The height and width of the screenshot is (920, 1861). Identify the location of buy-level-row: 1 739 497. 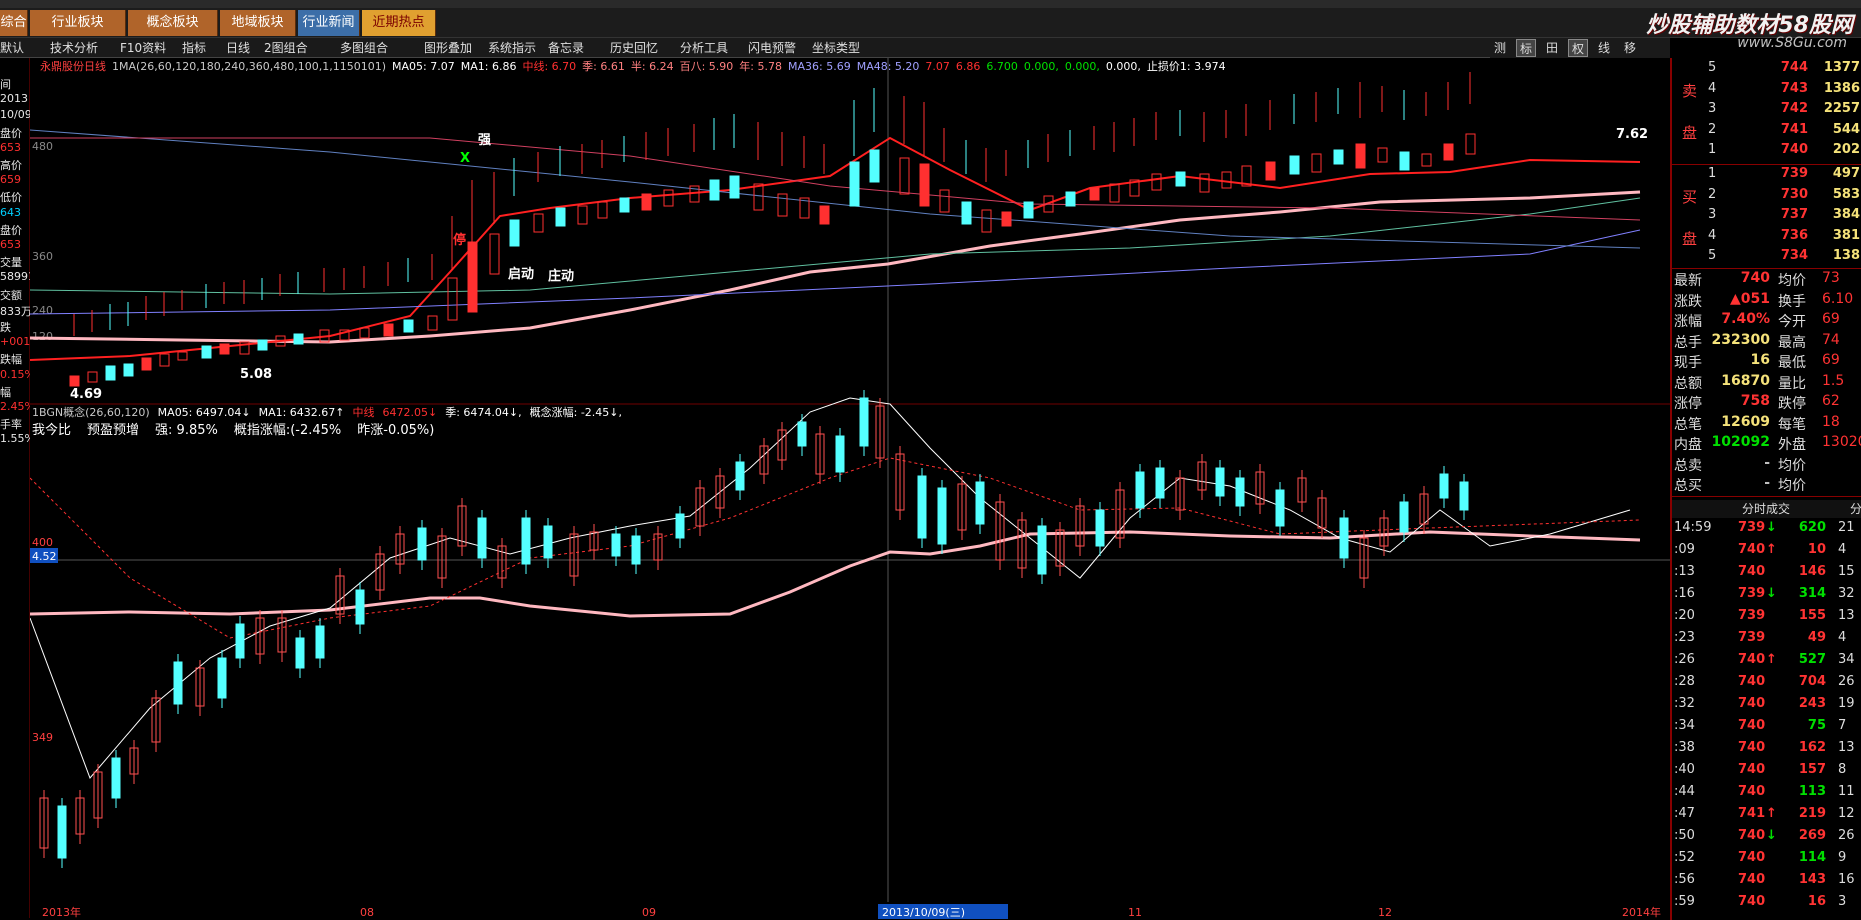
(1766, 175).